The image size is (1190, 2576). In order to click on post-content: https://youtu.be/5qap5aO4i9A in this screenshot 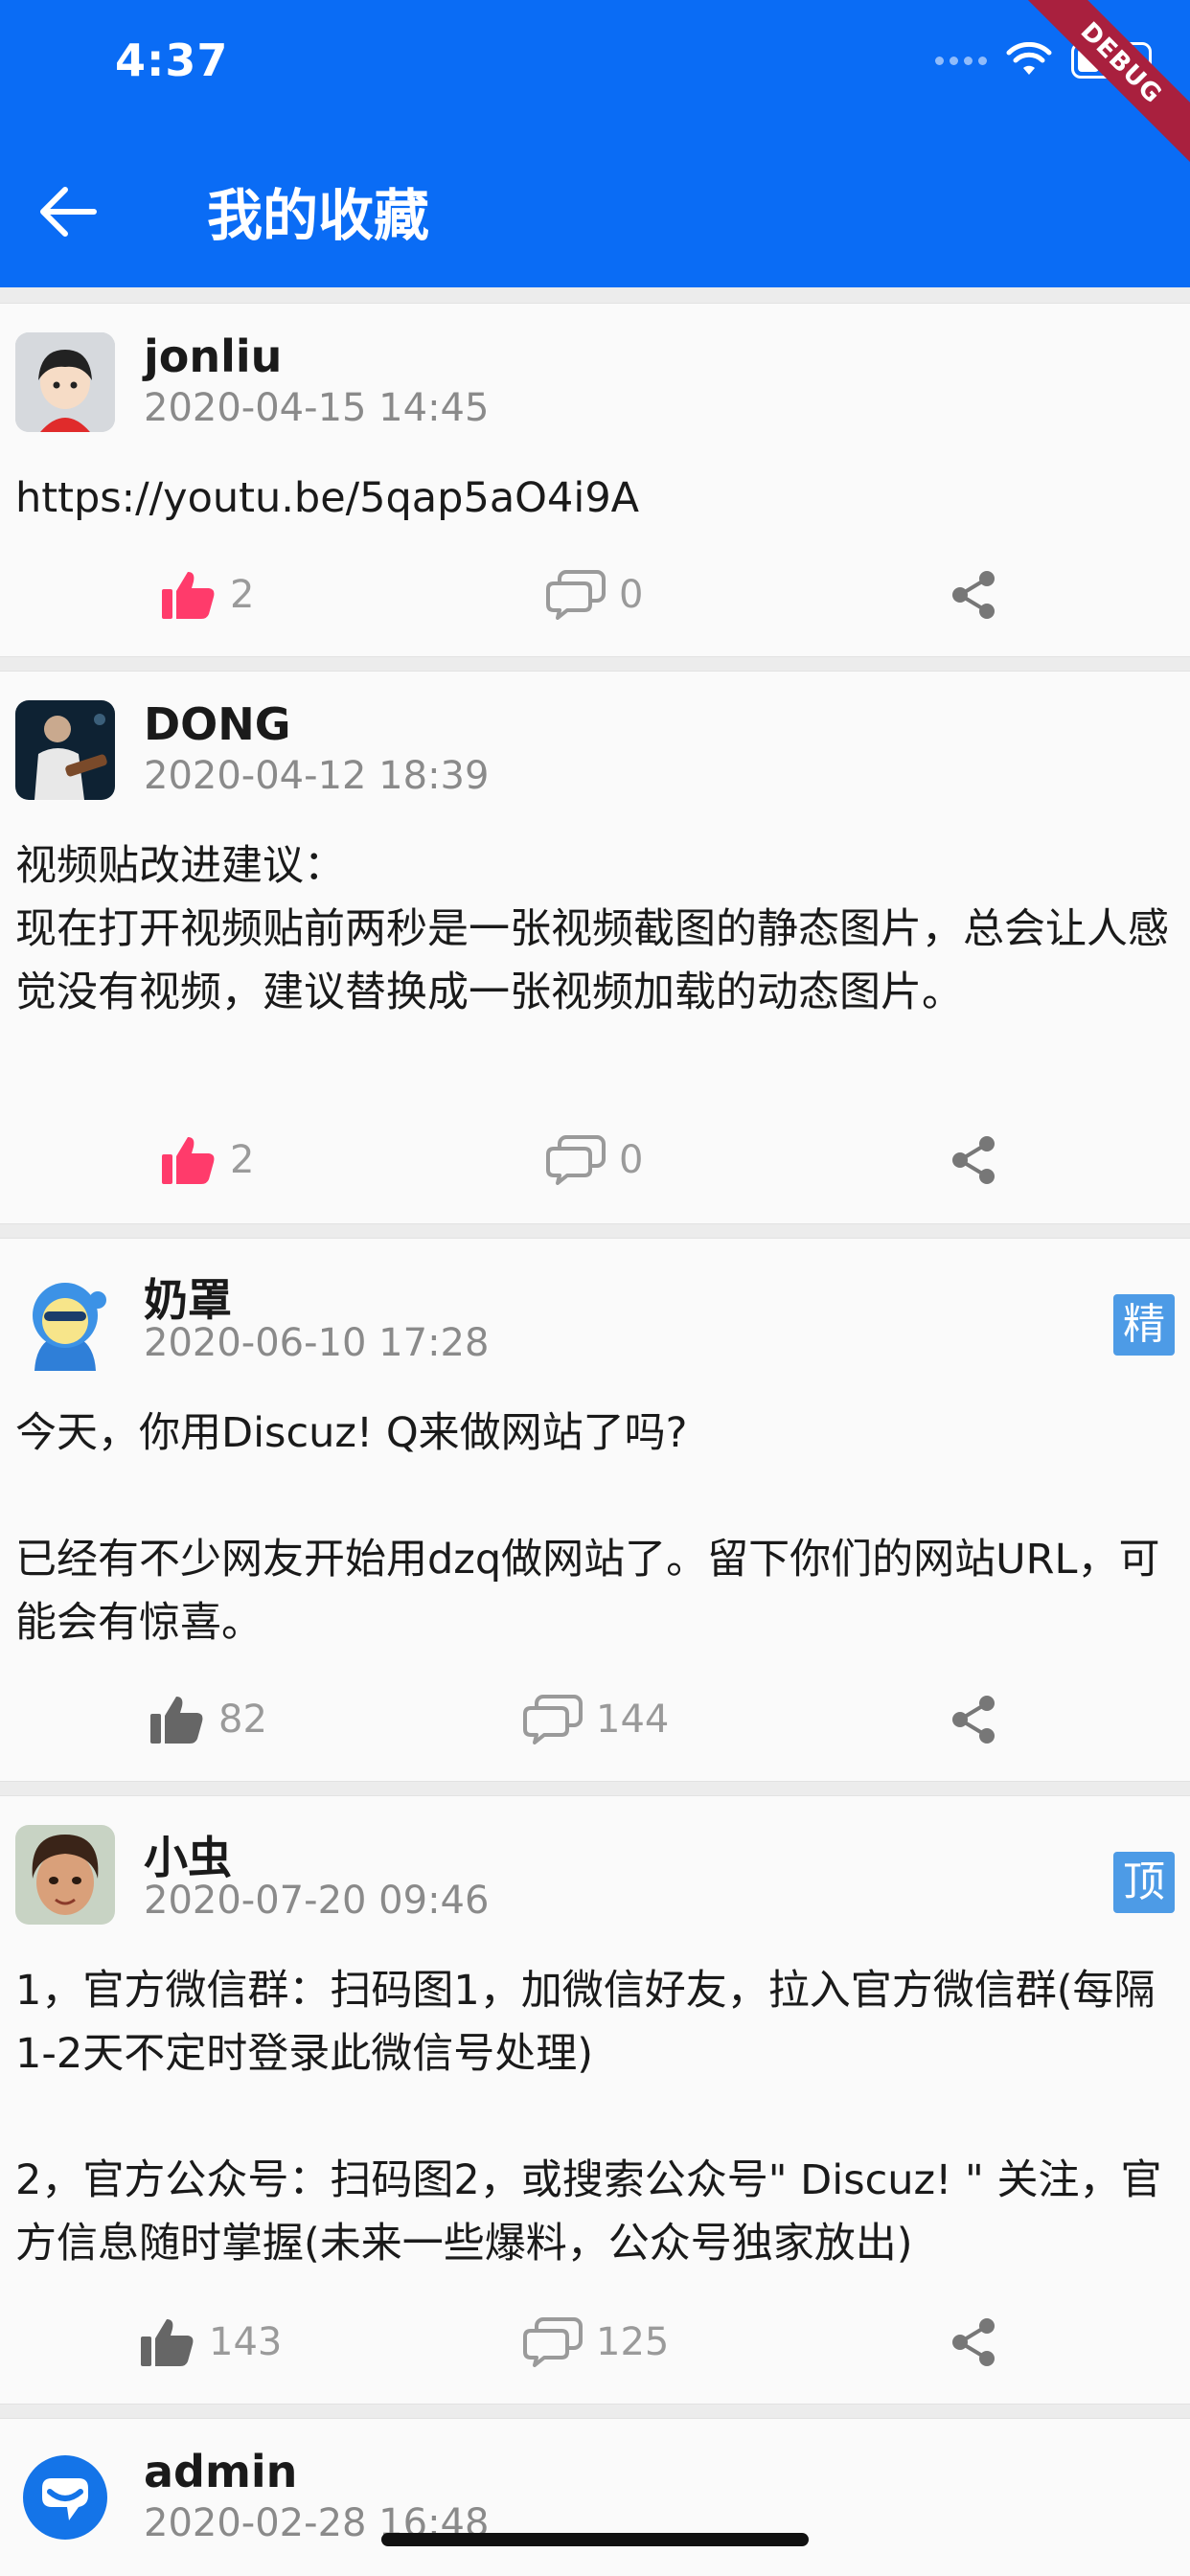, I will do `click(595, 499)`.